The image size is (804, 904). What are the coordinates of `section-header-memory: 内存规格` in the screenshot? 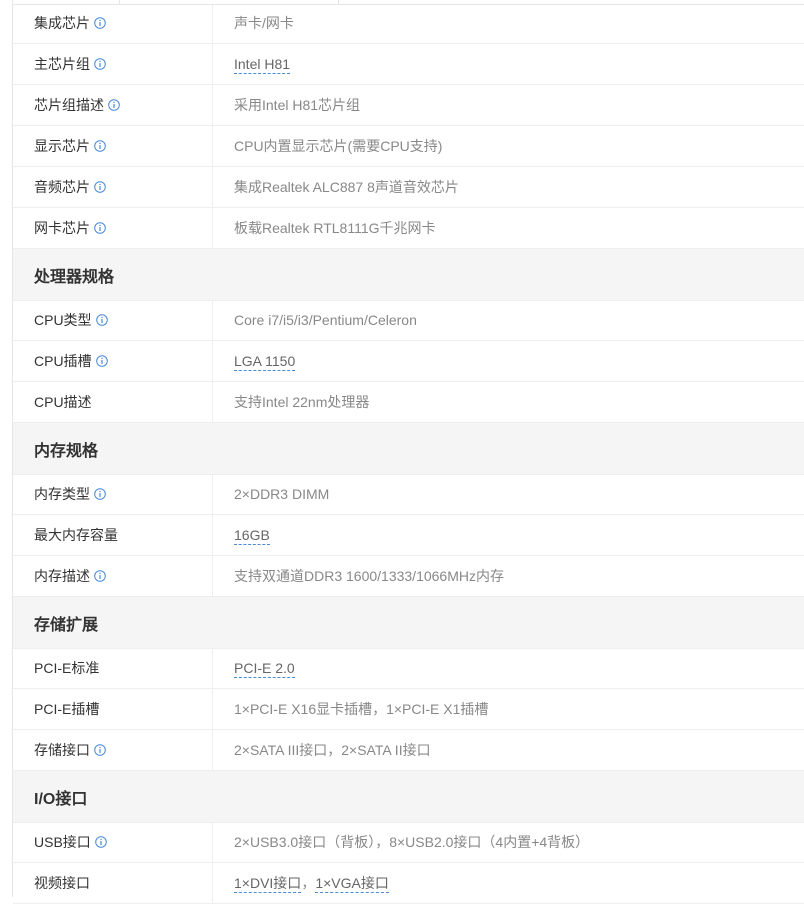 It's located at (408, 449).